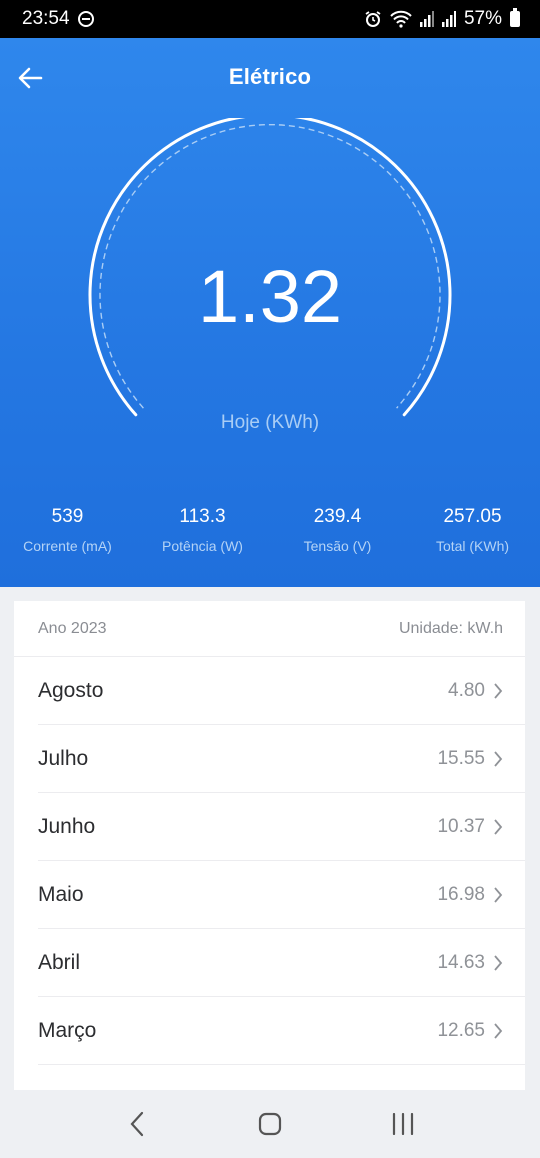 This screenshot has width=540, height=1158. I want to click on month-value-group: 16.98, so click(470, 895).